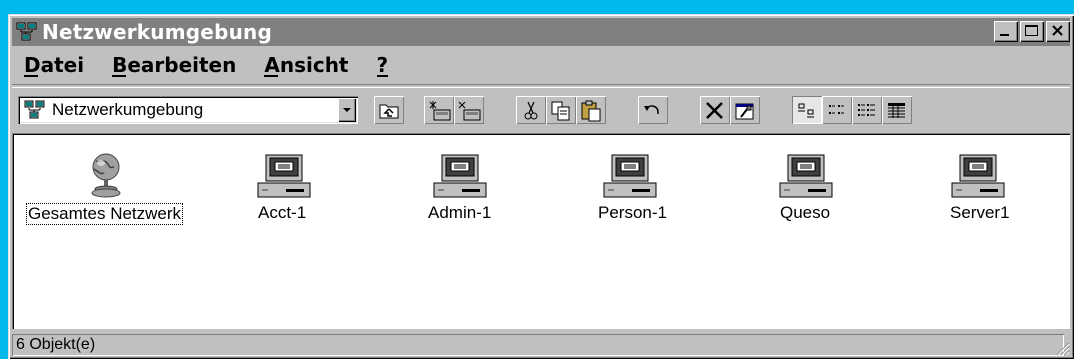 The width and height of the screenshot is (1074, 359). I want to click on small-icons-view-button, so click(837, 110).